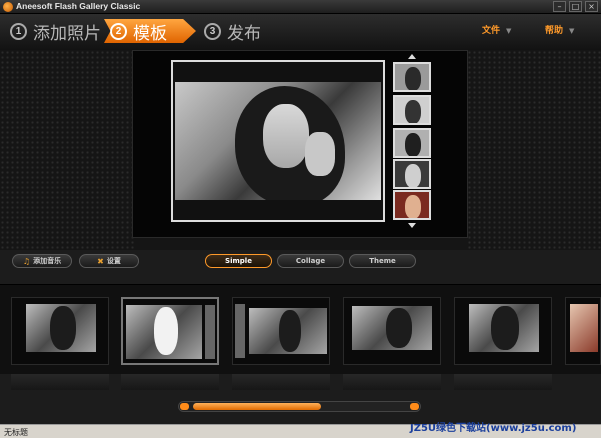 This screenshot has height=438, width=601. I want to click on step-label: 模板, so click(150, 33).